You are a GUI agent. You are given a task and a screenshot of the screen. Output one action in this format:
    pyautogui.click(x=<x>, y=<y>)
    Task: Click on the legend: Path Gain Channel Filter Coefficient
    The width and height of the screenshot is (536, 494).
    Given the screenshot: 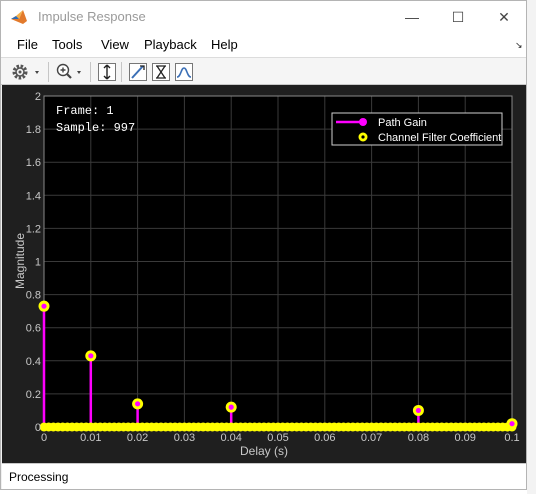 What is the action you would take?
    pyautogui.click(x=417, y=129)
    